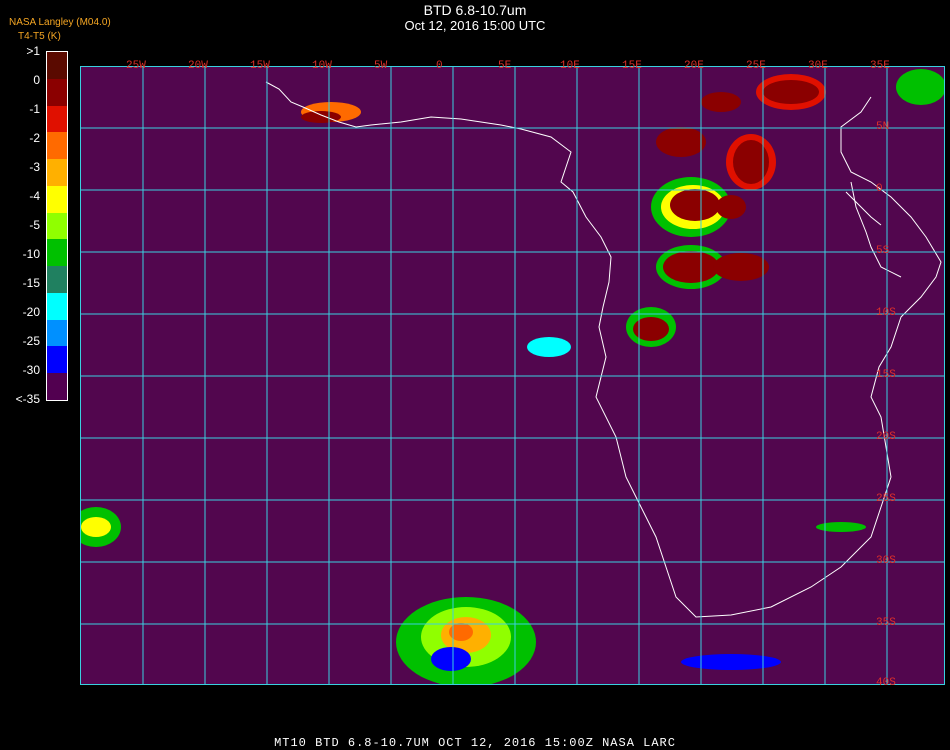  I want to click on longitude-label: 5E, so click(505, 66).